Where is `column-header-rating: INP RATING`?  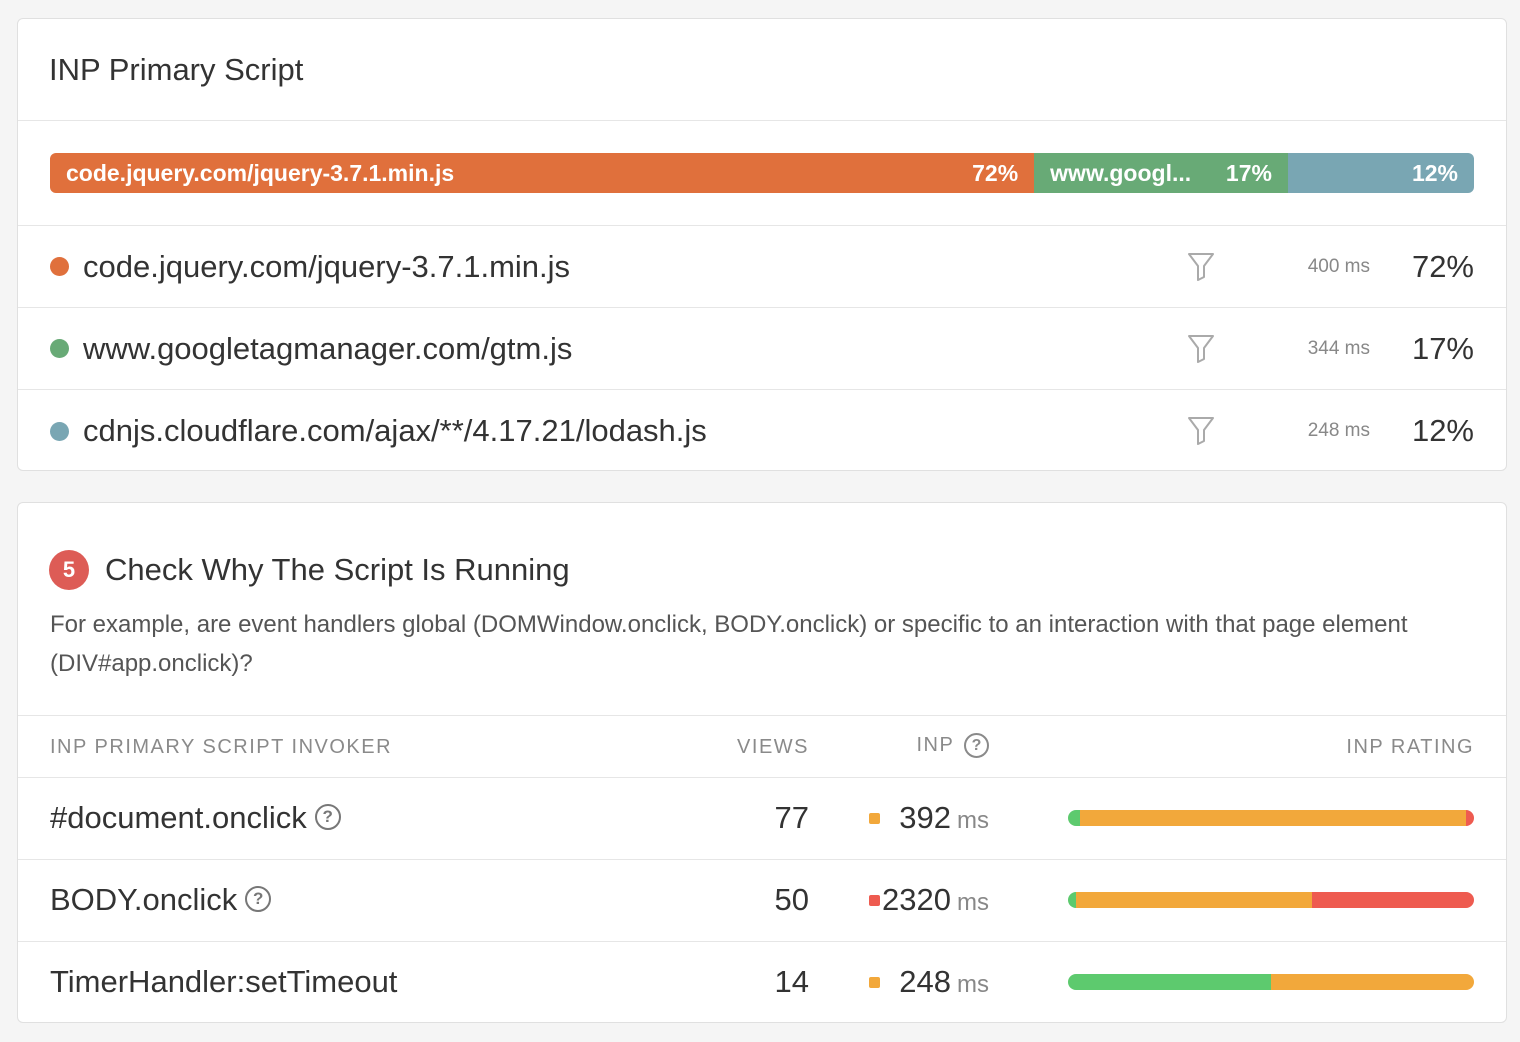 column-header-rating: INP RATING is located at coordinates (1410, 747).